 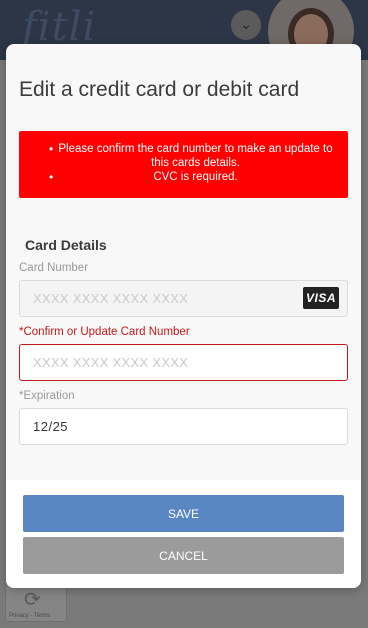 I want to click on save-button: SAVE, so click(x=183, y=513).